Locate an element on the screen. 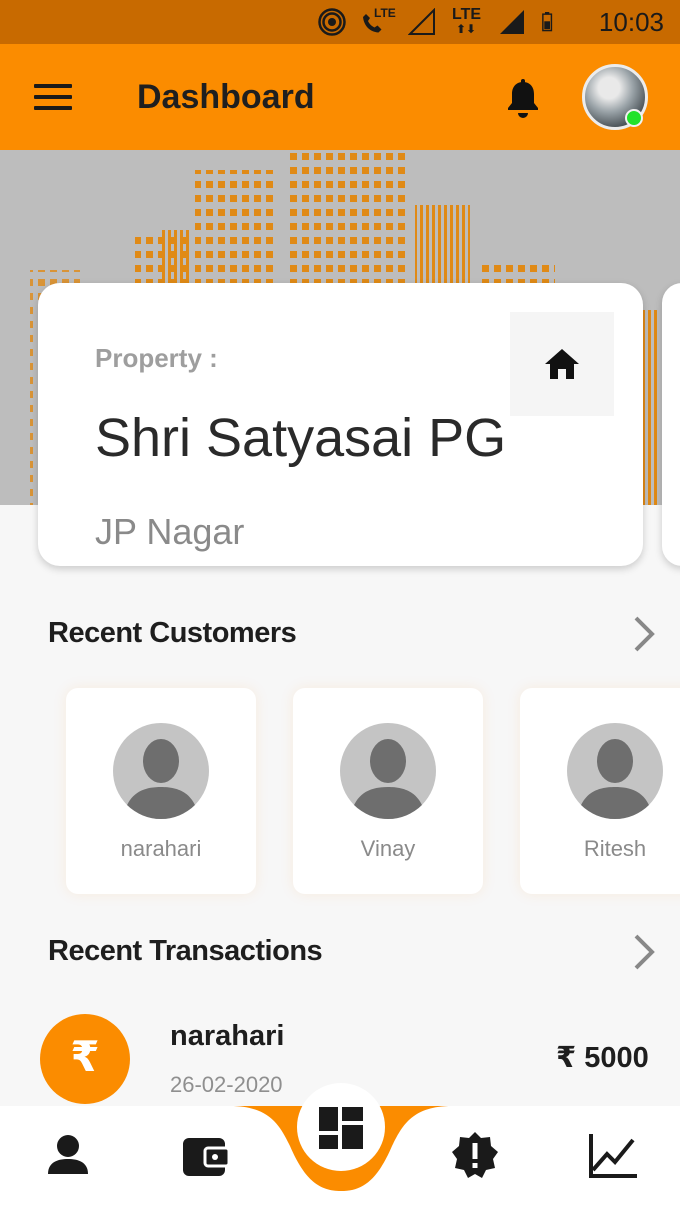  recent-customers-title: Recent Customers is located at coordinates (172, 633).